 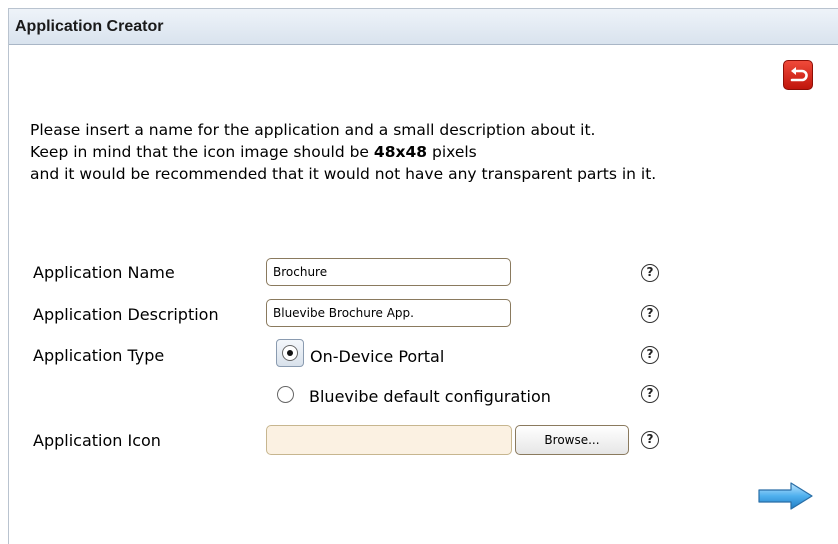 What do you see at coordinates (89, 26) in the screenshot?
I see `window-title: Application Creator` at bounding box center [89, 26].